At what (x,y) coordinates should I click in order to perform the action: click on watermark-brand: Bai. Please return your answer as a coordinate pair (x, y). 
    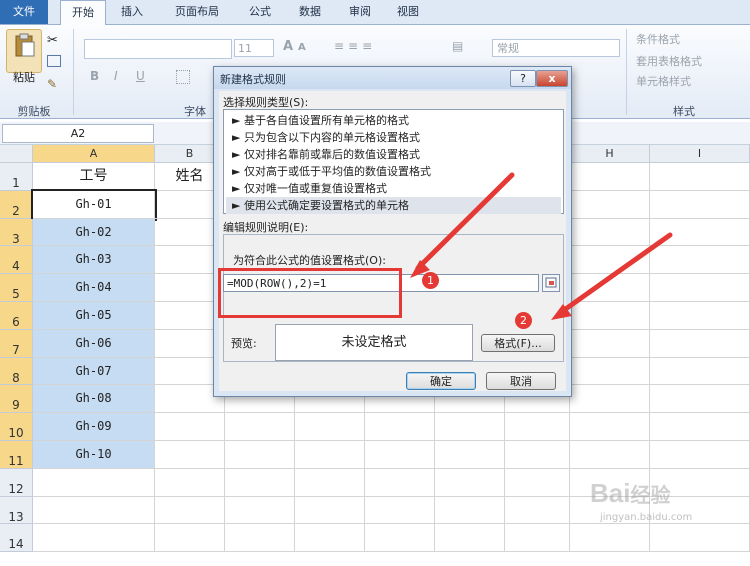
    Looking at the image, I should click on (610, 493).